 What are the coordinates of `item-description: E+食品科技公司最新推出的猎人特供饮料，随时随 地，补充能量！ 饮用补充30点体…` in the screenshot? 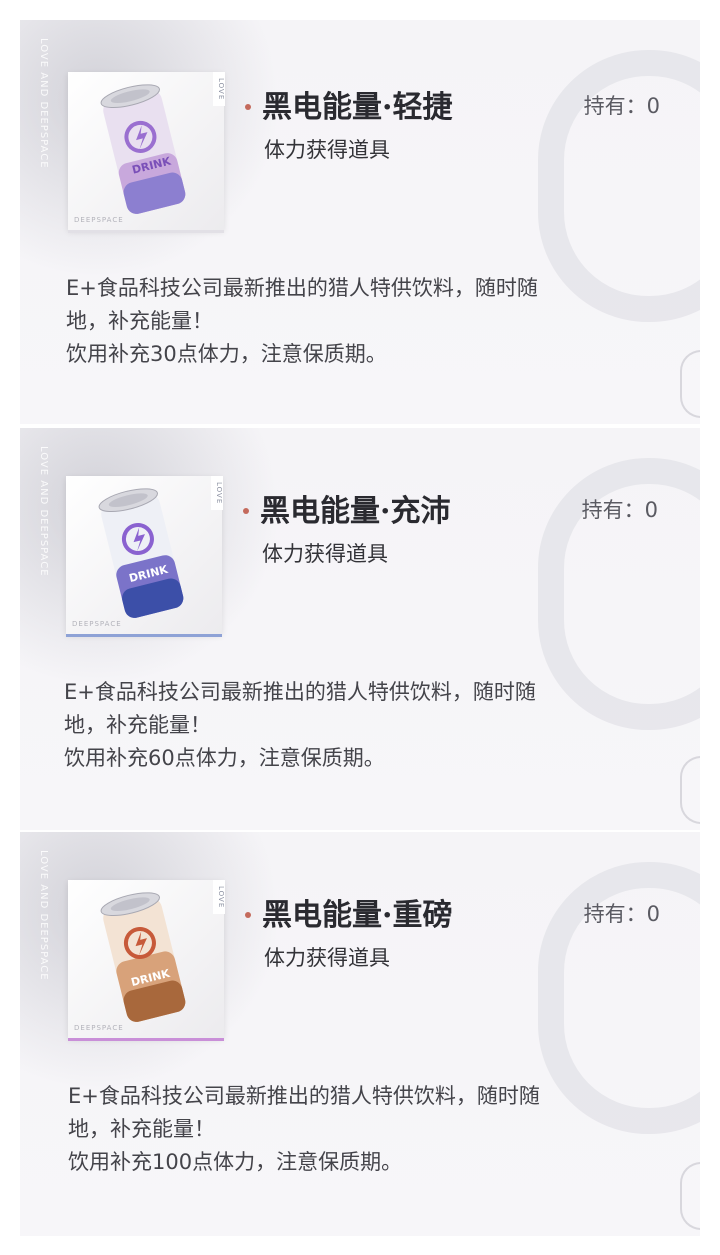 It's located at (366, 321).